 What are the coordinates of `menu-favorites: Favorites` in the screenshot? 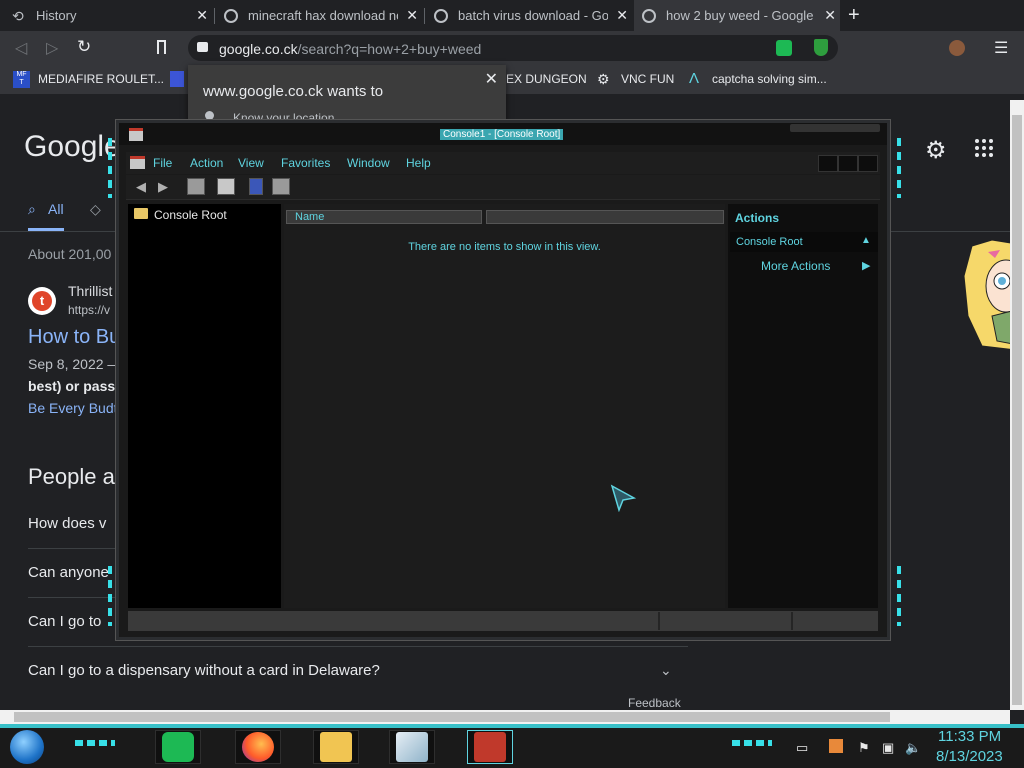 It's located at (305, 163).